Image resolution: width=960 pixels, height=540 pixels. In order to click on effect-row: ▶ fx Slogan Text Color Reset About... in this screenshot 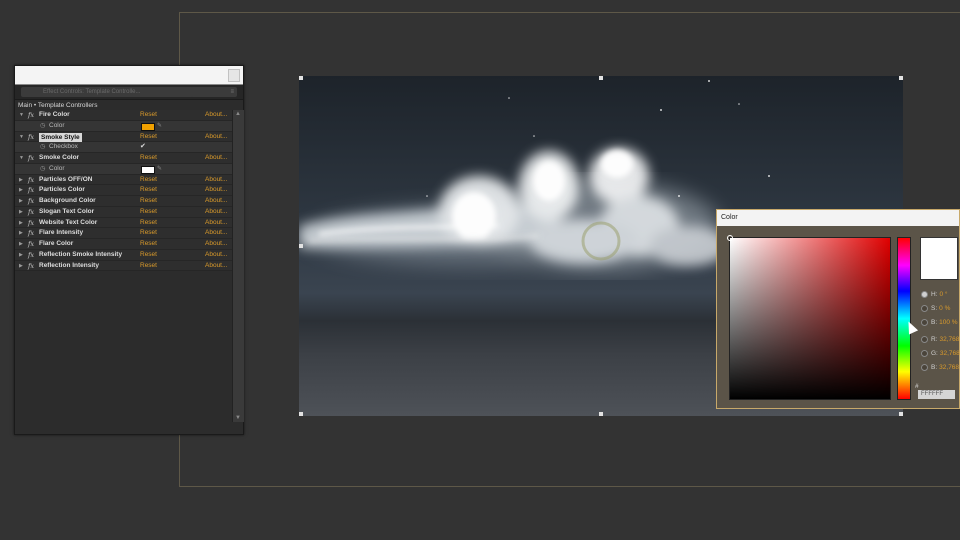, I will do `click(123, 212)`.